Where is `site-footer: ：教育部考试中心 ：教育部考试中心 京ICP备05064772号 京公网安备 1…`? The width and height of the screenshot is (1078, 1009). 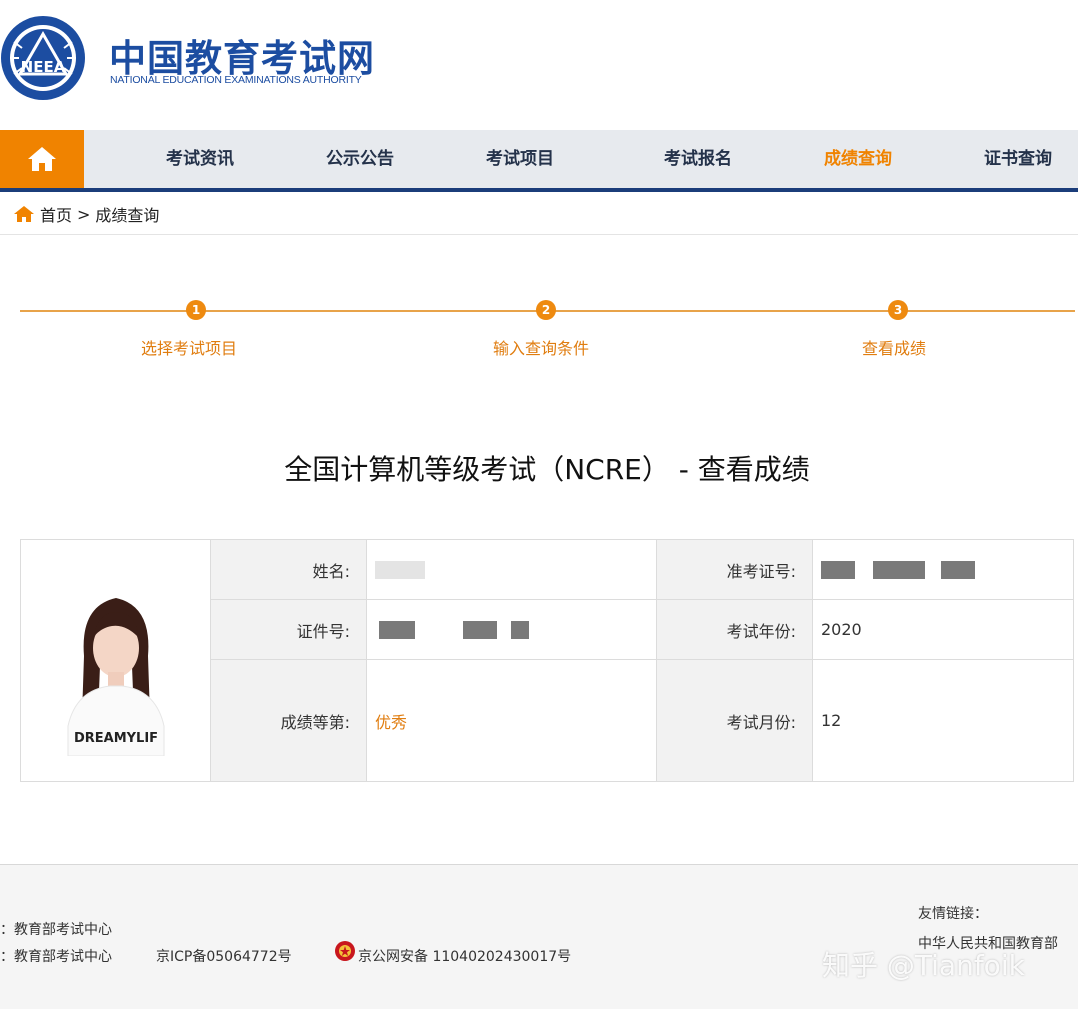
site-footer: ：教育部考试中心 ：教育部考试中心 京ICP备05064772号 京公网安备 1… is located at coordinates (539, 936).